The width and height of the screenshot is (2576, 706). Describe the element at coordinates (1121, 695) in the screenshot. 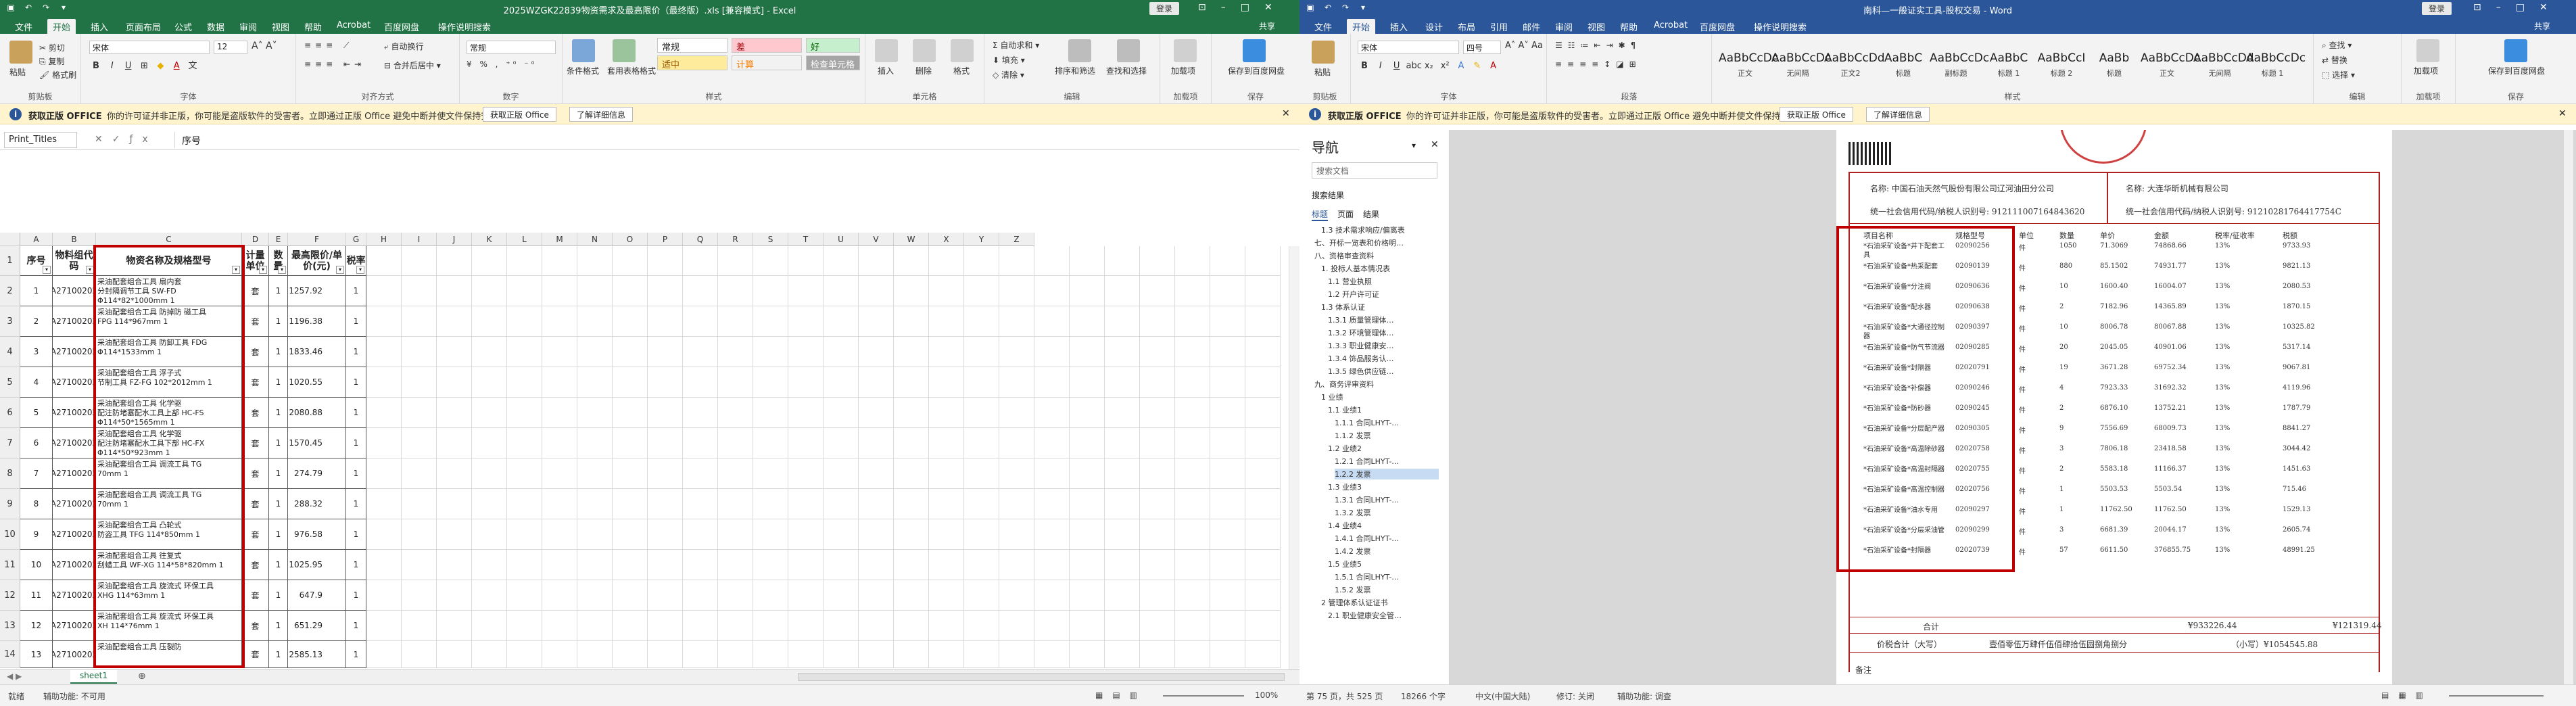

I see `view-mode-icons: ▦▤▥` at that location.